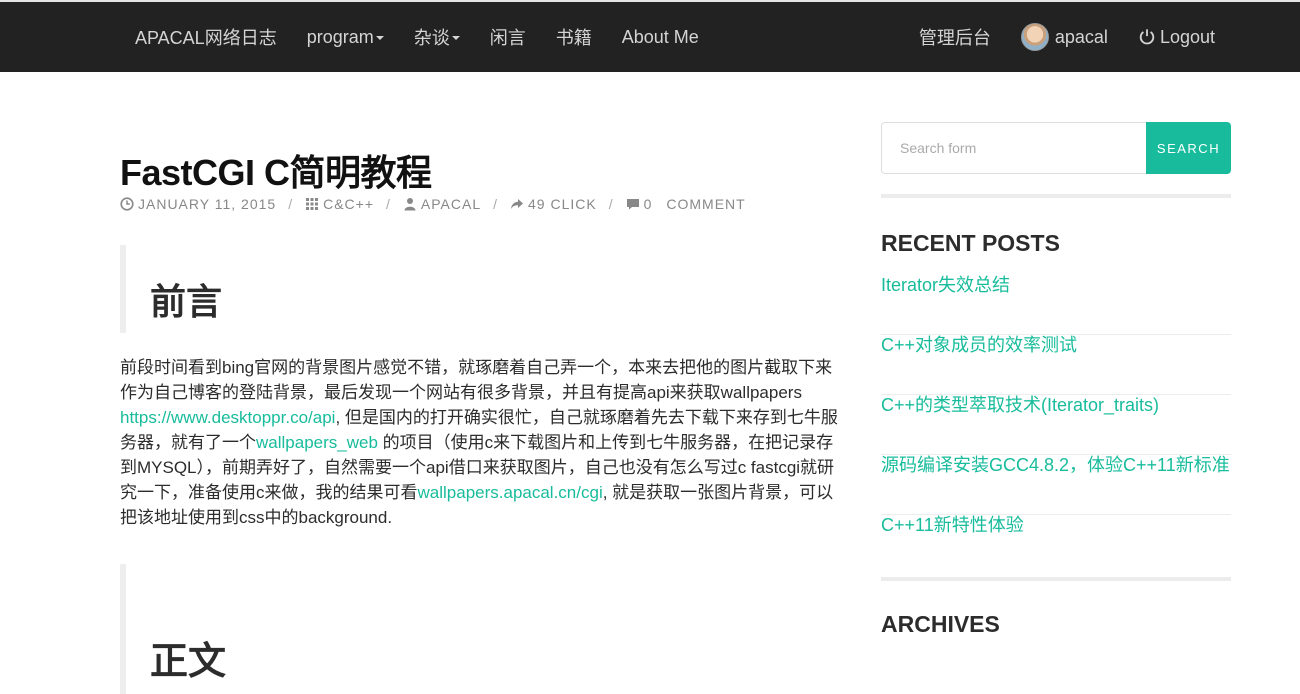 Image resolution: width=1300 pixels, height=694 pixels. Describe the element at coordinates (1056, 545) in the screenshot. I see `list-item: C++11新特性体验` at that location.